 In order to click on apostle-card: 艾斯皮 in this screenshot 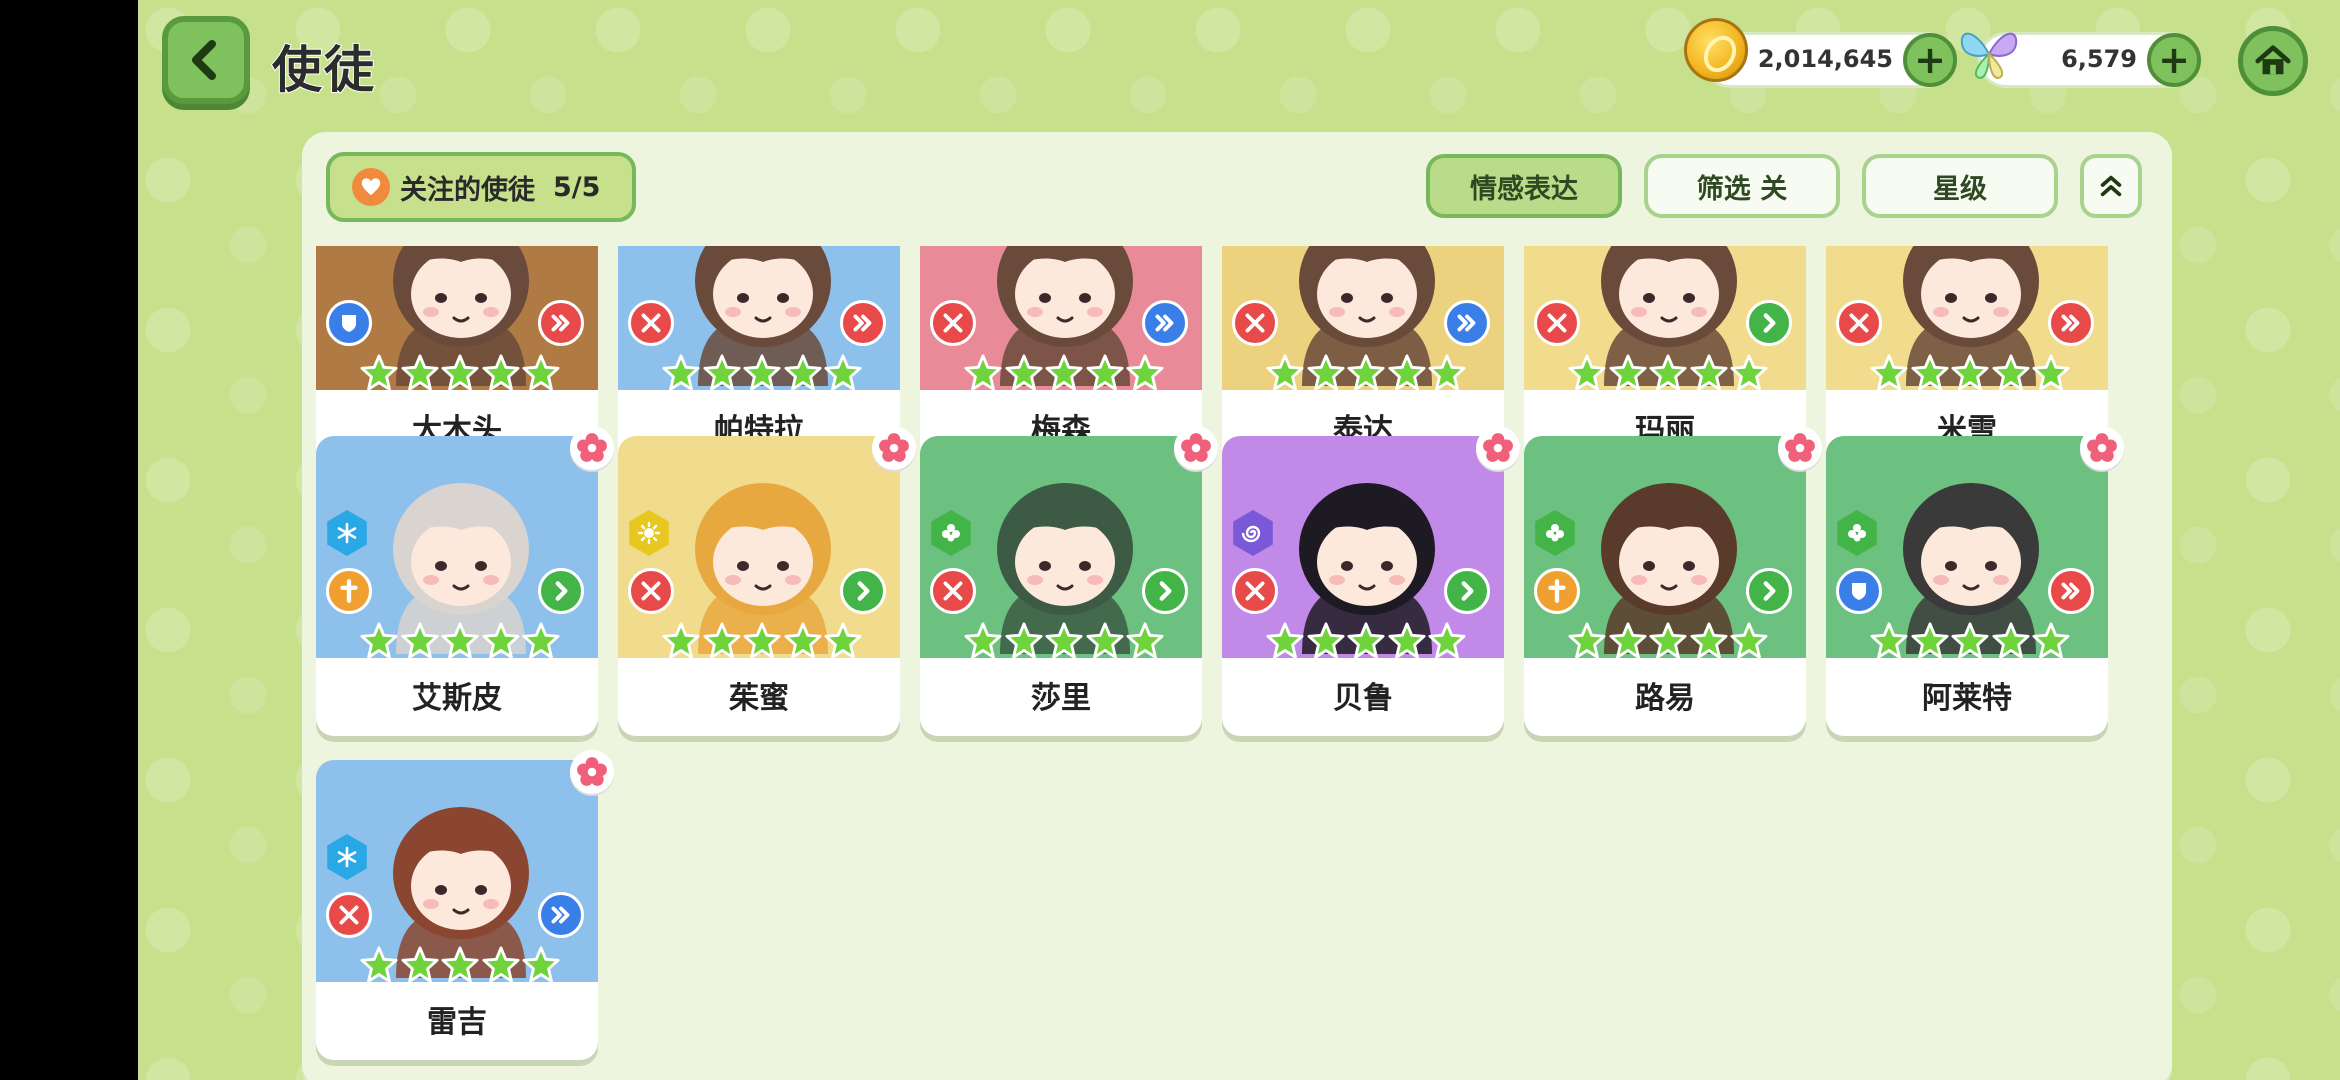, I will do `click(465, 581)`.